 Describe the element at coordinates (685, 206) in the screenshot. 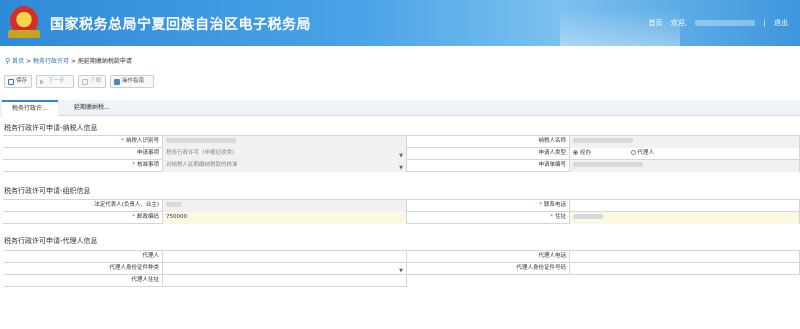

I see `phone-field` at that location.